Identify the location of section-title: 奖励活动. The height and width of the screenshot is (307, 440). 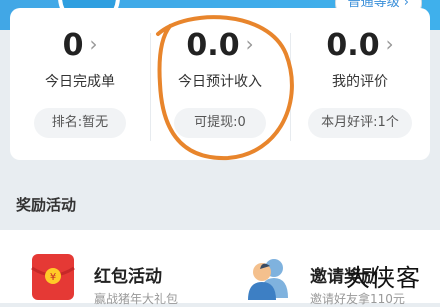
(46, 205).